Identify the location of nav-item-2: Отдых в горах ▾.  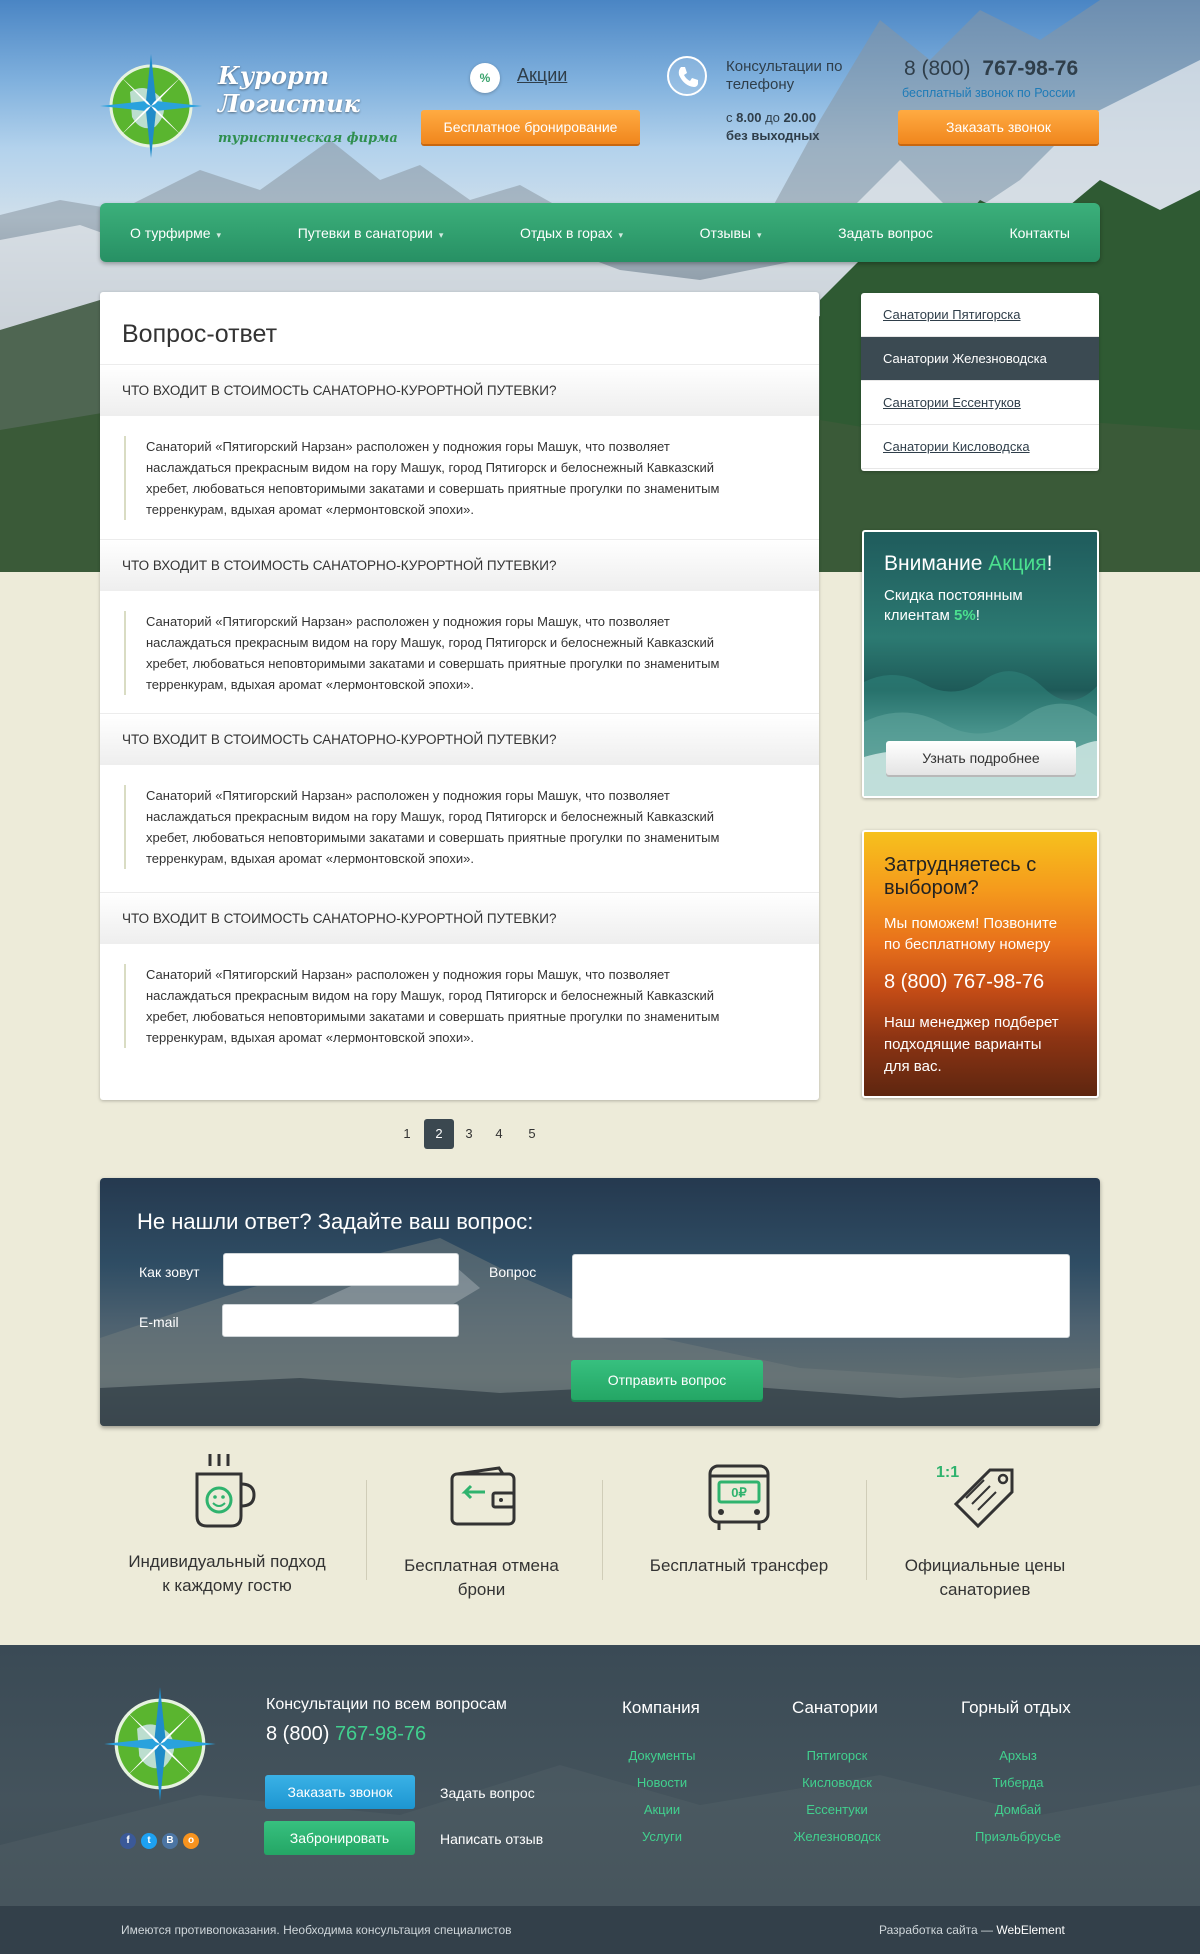
(571, 233).